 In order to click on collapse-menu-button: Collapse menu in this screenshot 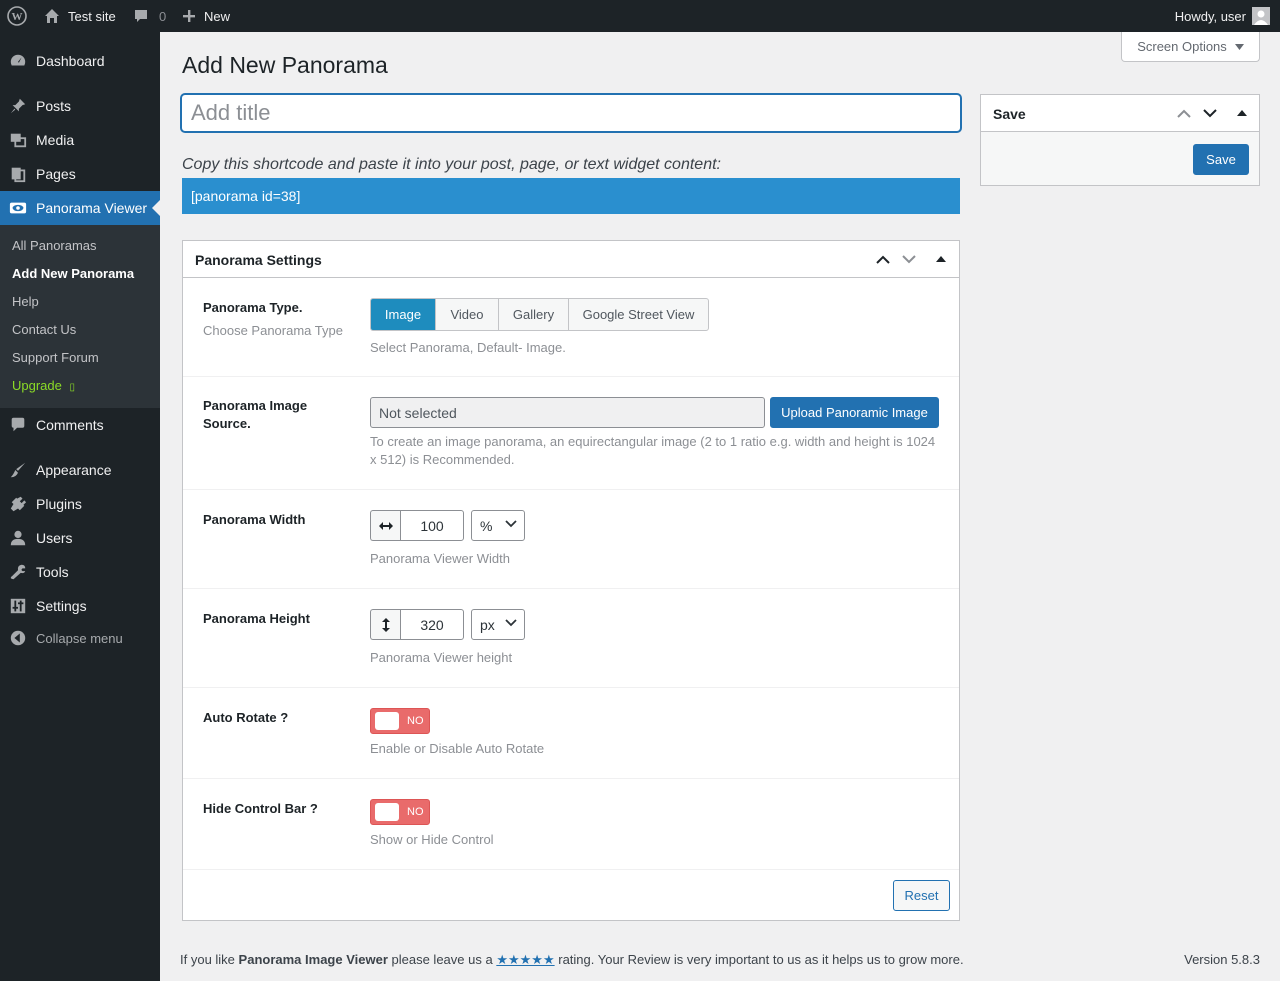, I will do `click(80, 638)`.